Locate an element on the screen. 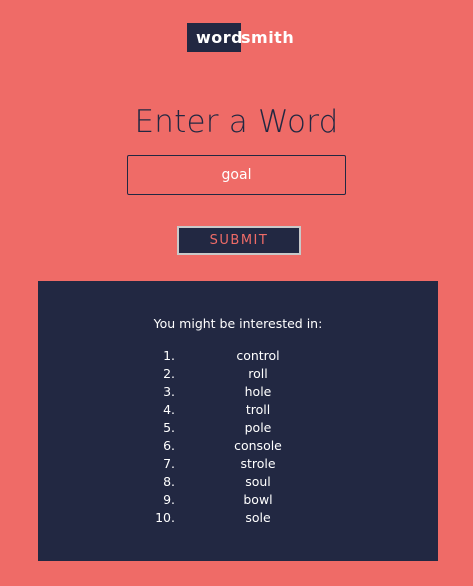 This screenshot has height=586, width=473. list-item-word: roll is located at coordinates (258, 373).